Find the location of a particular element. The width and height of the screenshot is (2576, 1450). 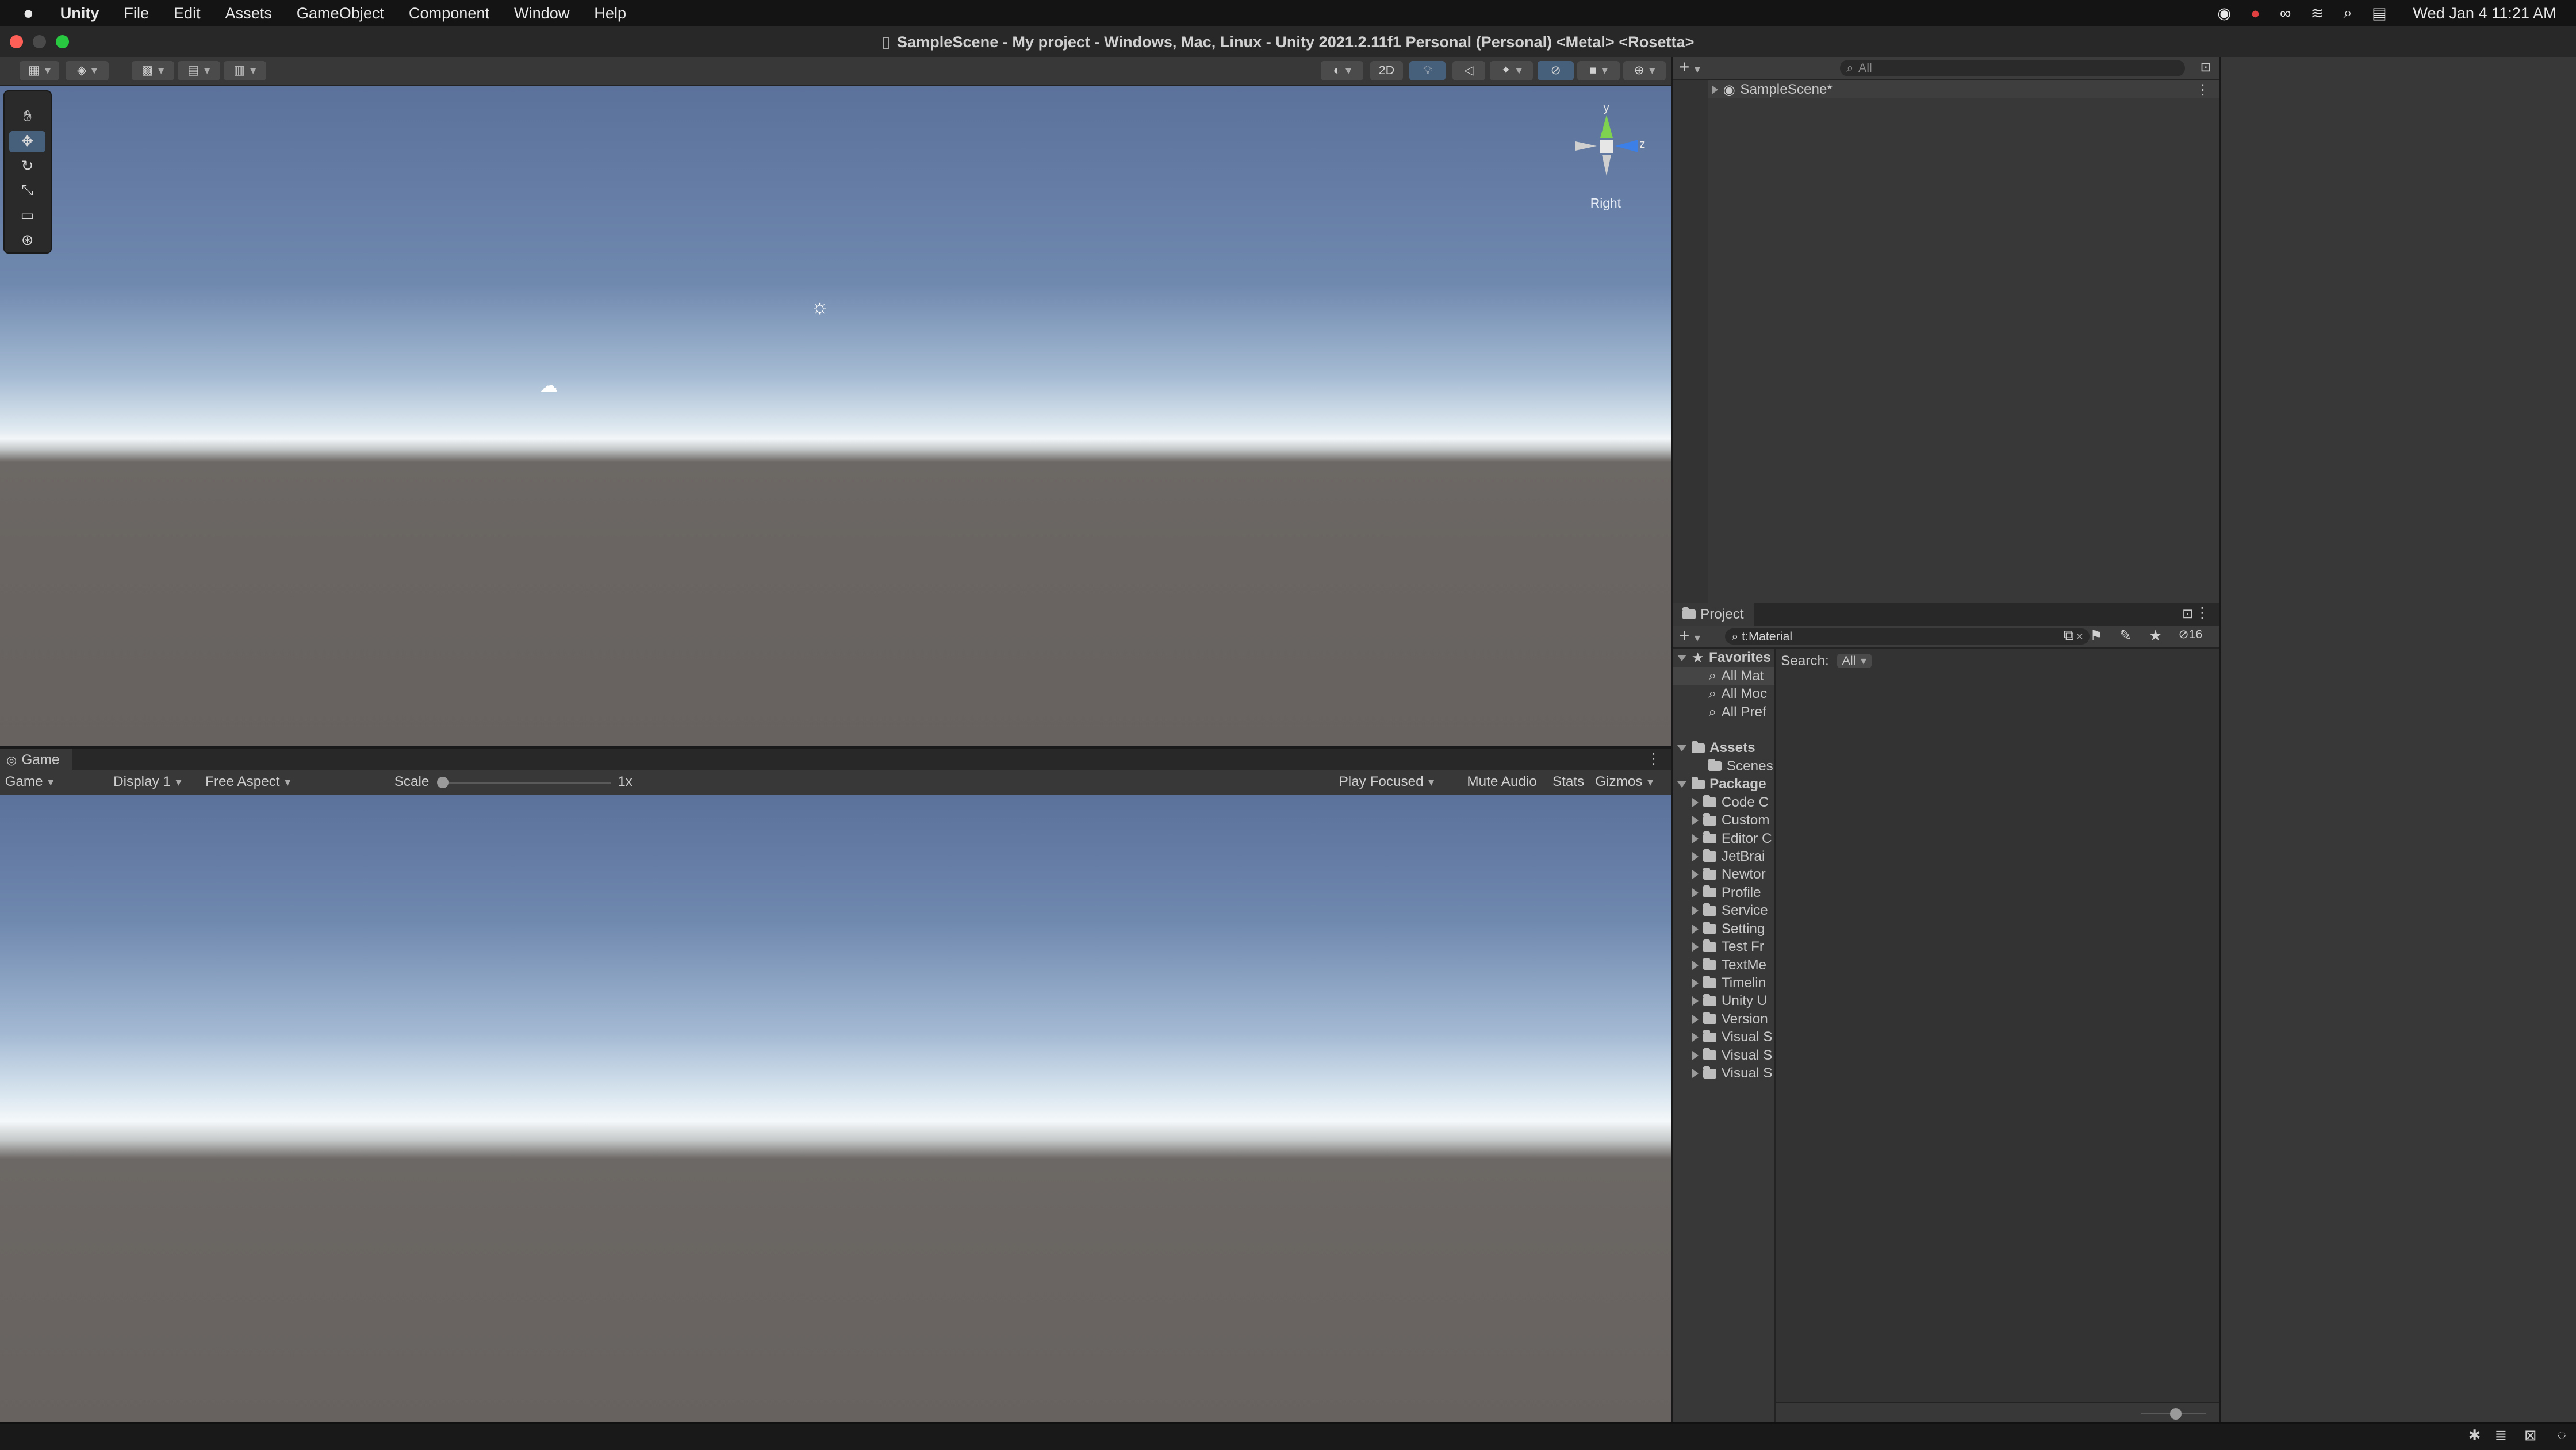

hierarchy-lock-icon: ⊡ is located at coordinates (2206, 67).